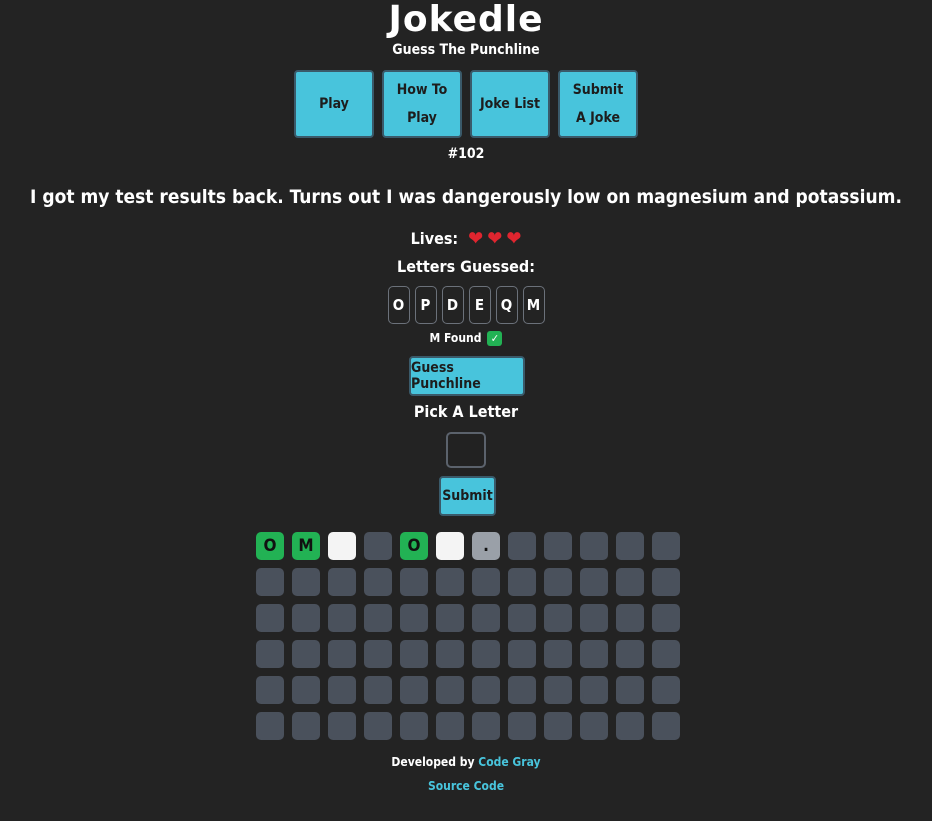 This screenshot has height=821, width=932. What do you see at coordinates (466, 50) in the screenshot?
I see `app-subtitle: Guess The Punchline` at bounding box center [466, 50].